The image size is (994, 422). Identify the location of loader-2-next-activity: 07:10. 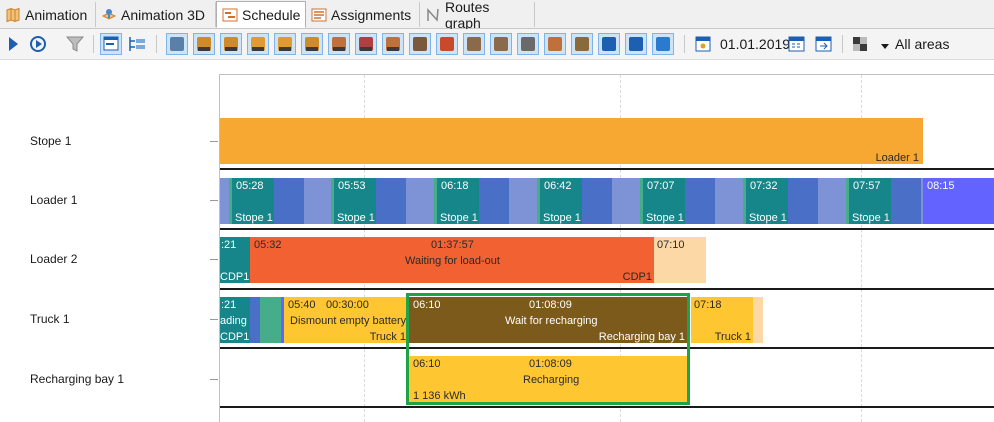
(680, 260).